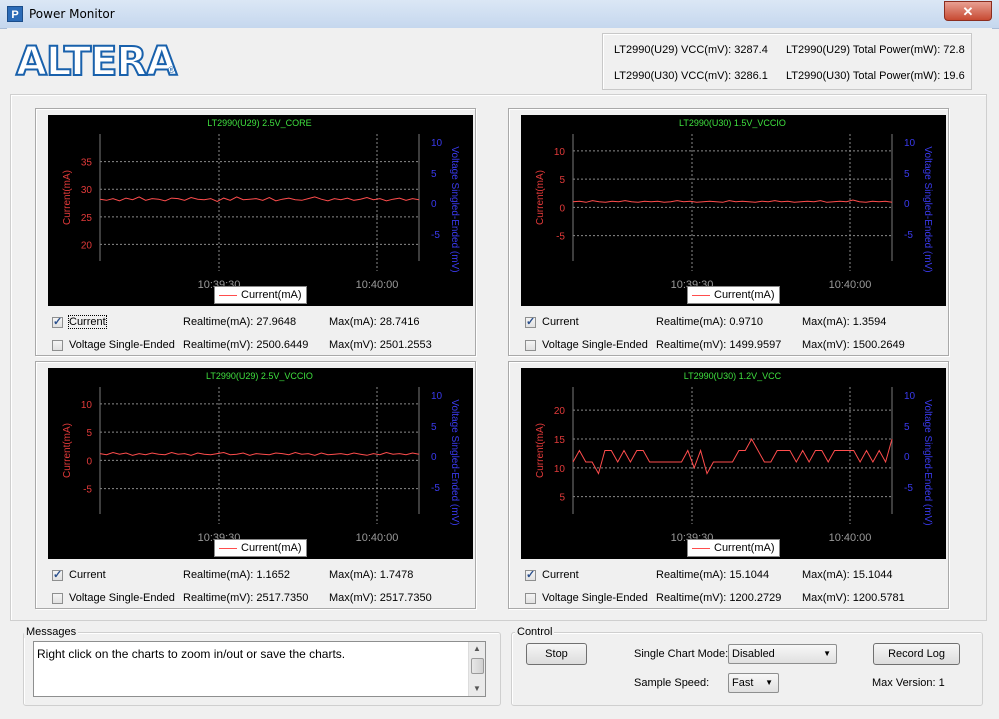  Describe the element at coordinates (844, 322) in the screenshot. I see `current-max-value: Max(mA): 1.3594` at that location.